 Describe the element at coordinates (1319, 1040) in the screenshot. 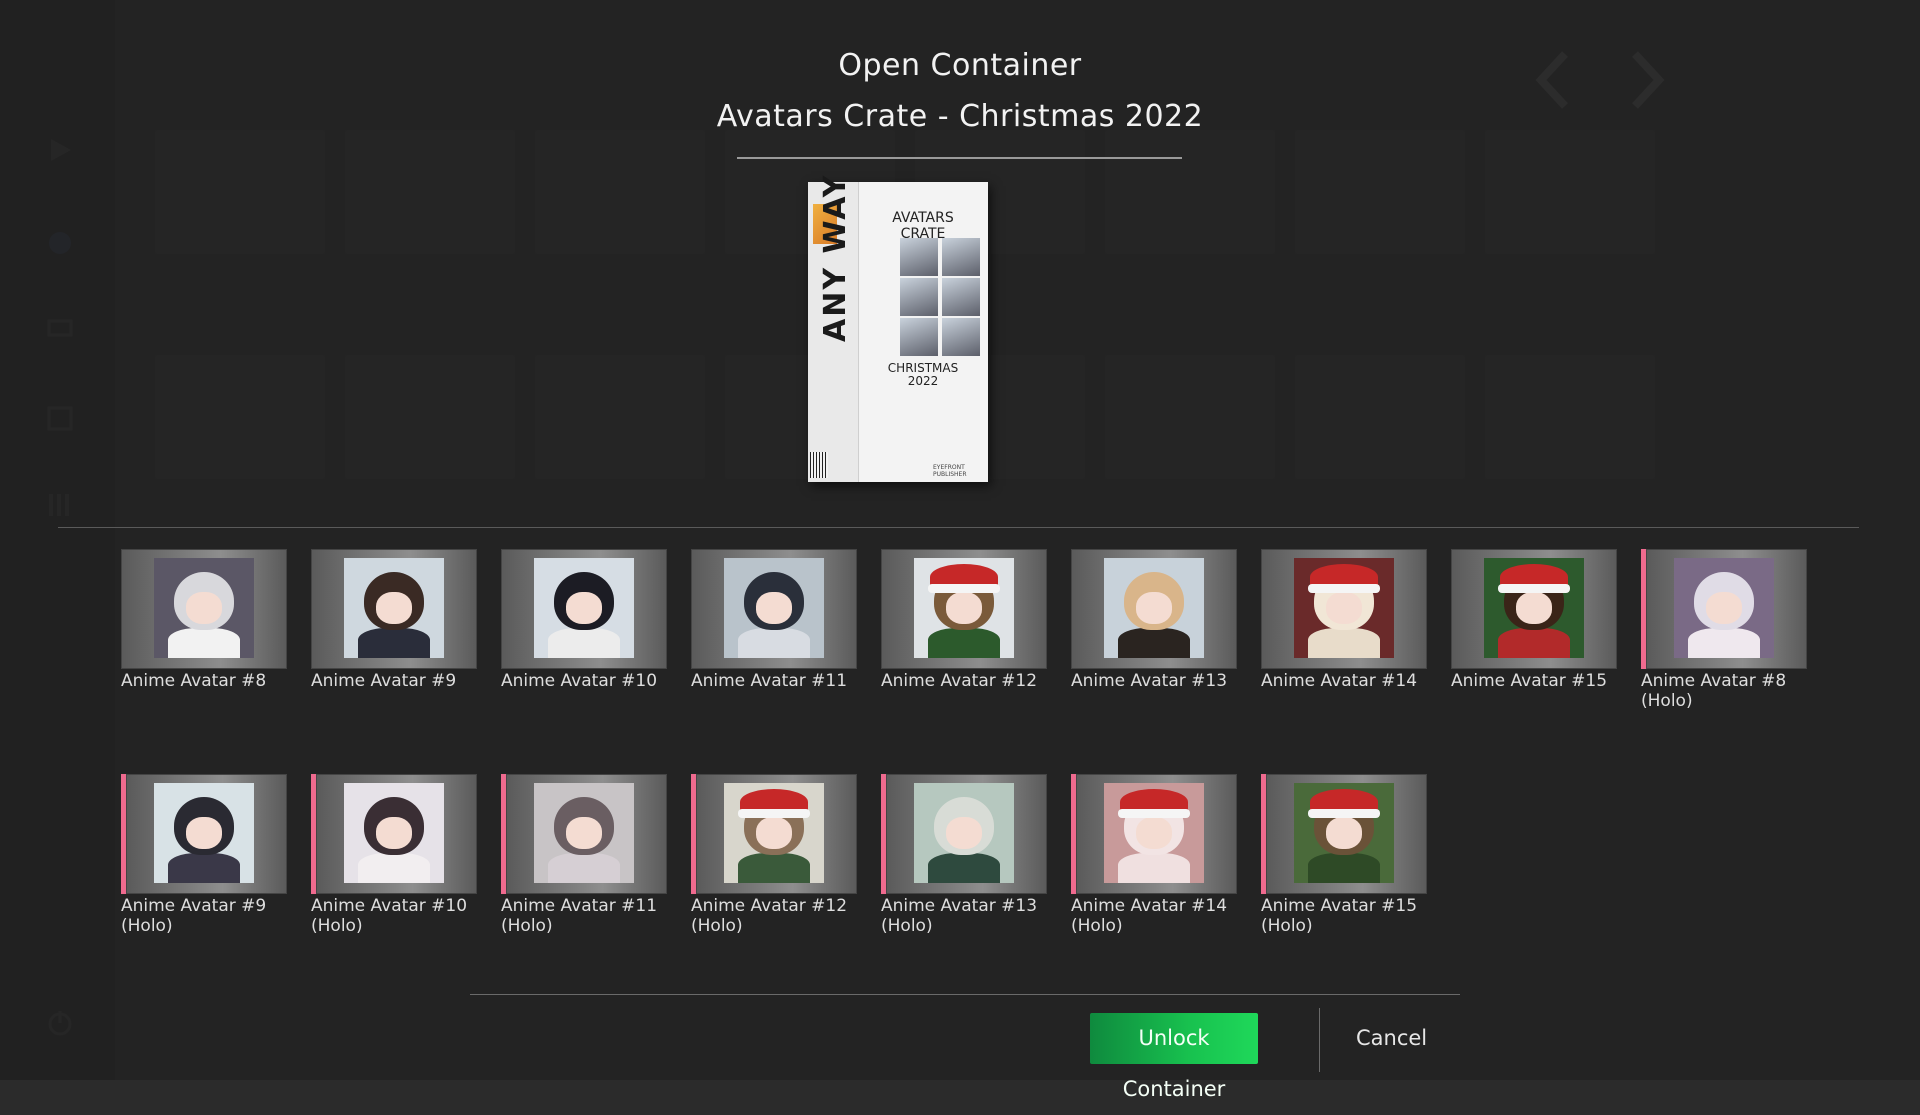

I see `button-divider` at that location.